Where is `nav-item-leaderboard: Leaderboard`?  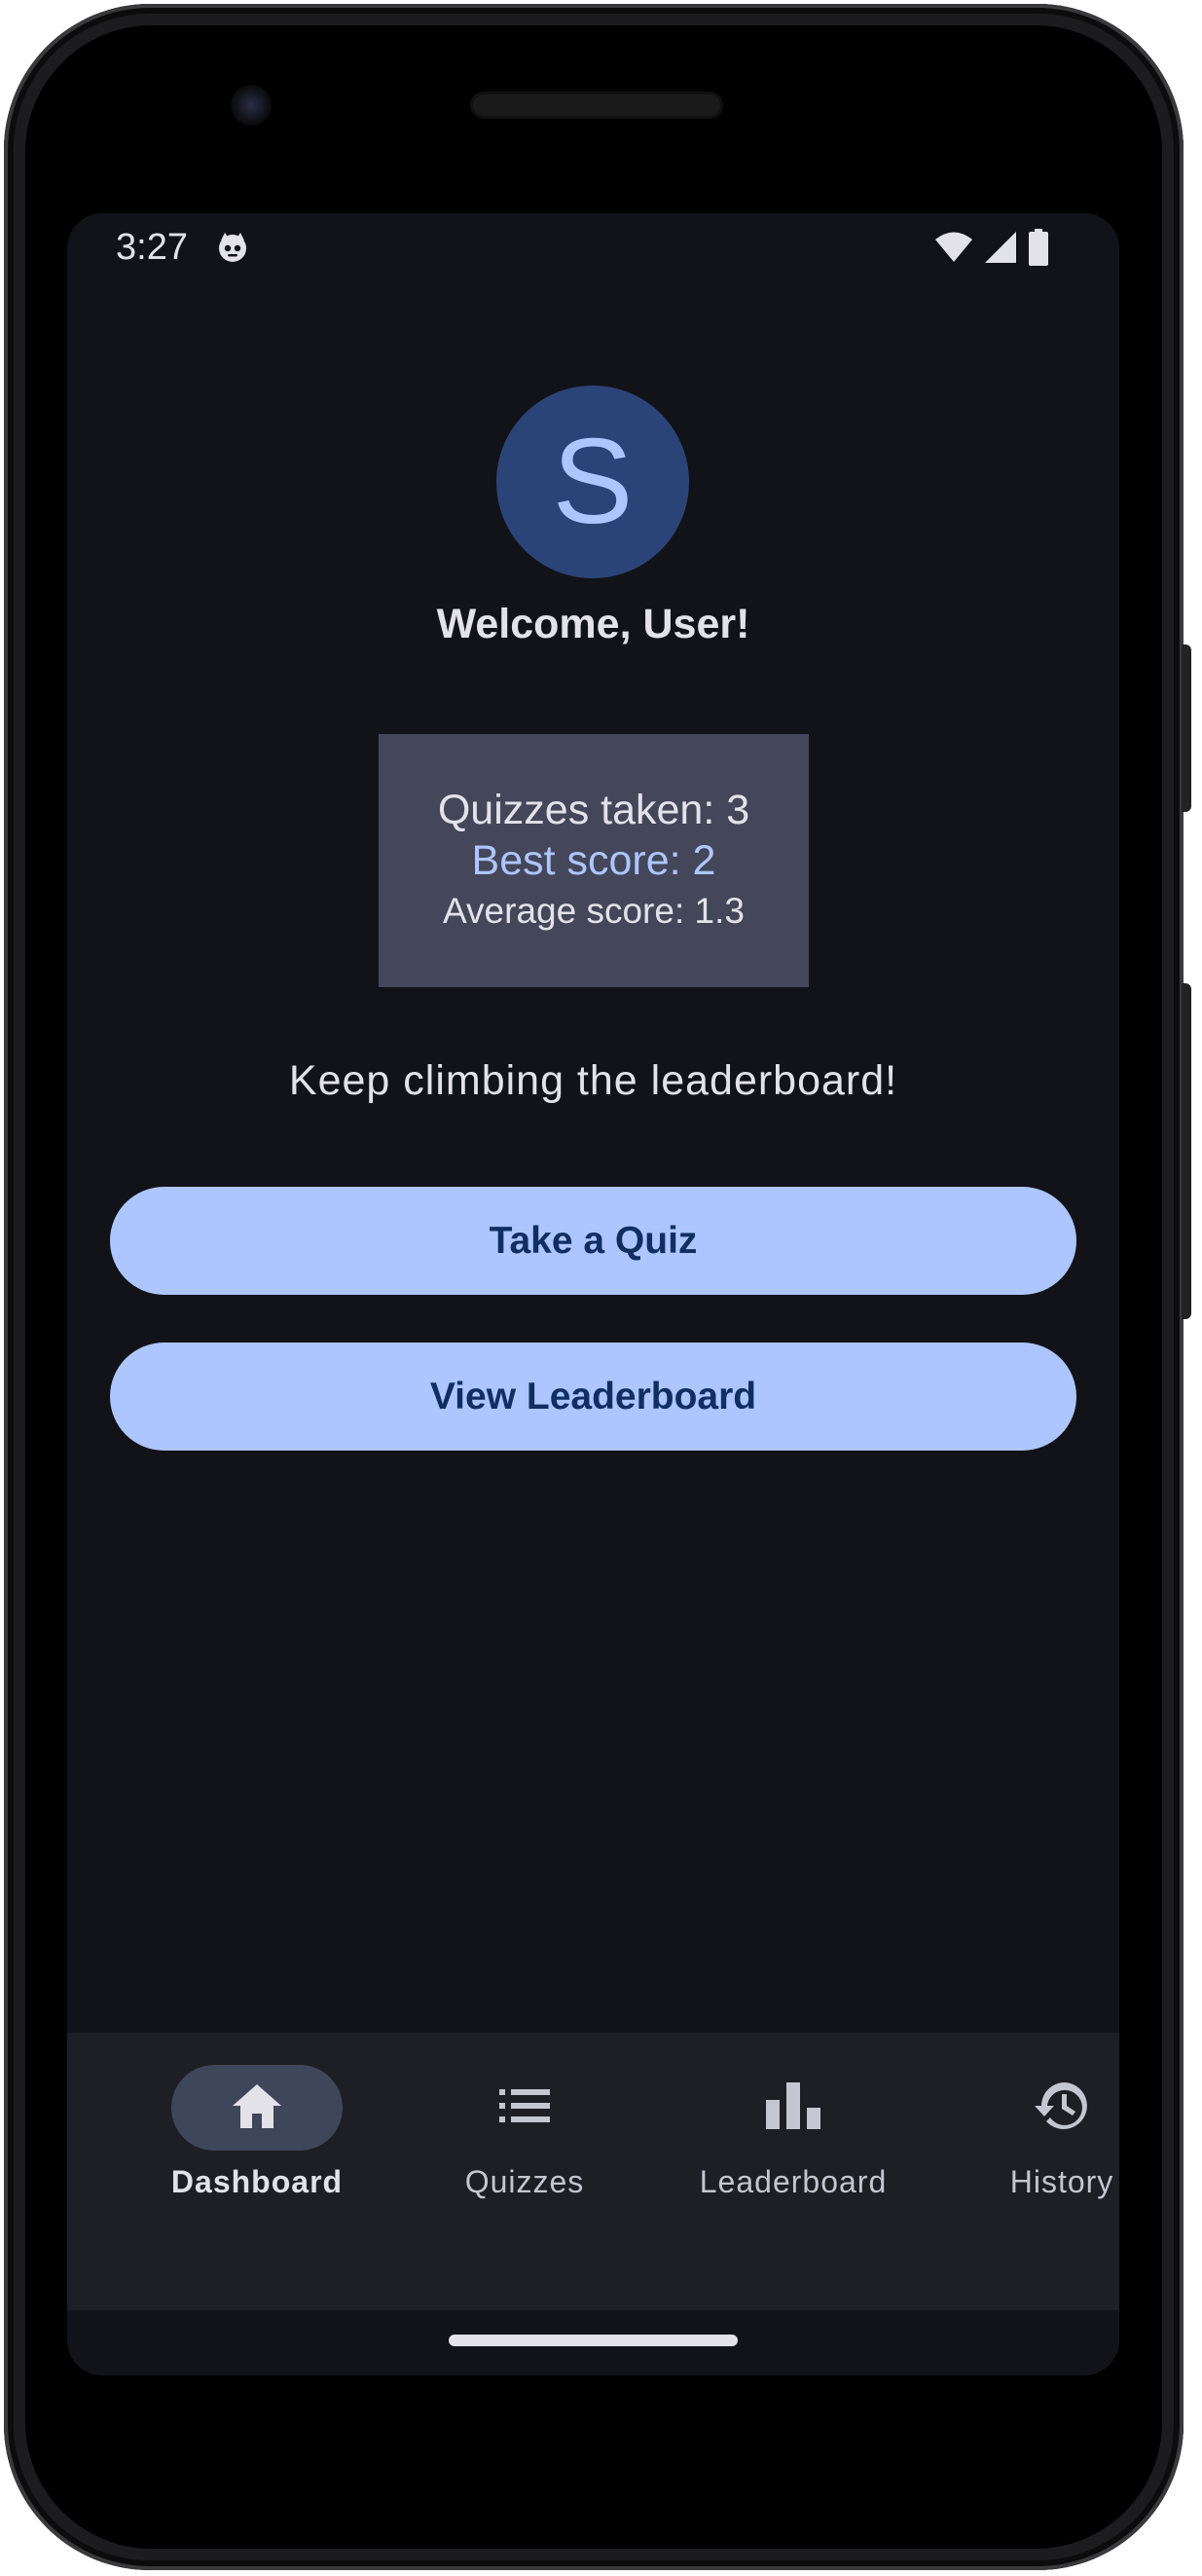
nav-item-leaderboard: Leaderboard is located at coordinates (793, 2132).